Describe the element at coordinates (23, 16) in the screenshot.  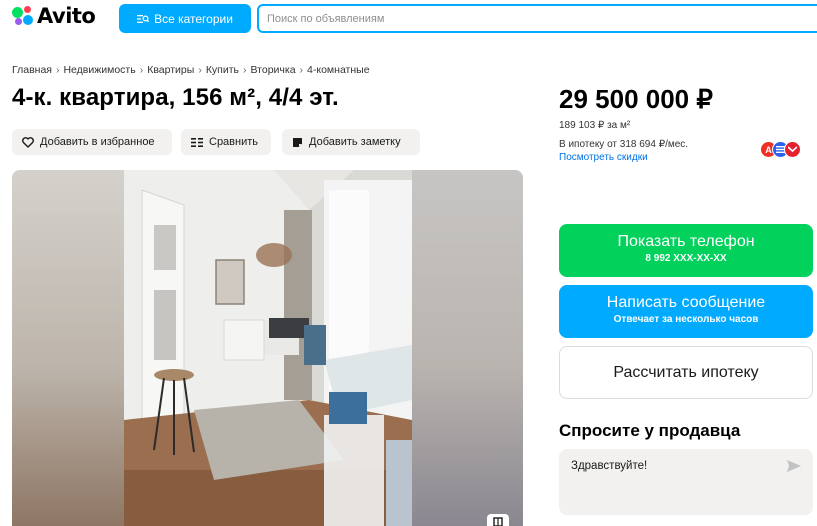
I see `logo-dots-icon` at that location.